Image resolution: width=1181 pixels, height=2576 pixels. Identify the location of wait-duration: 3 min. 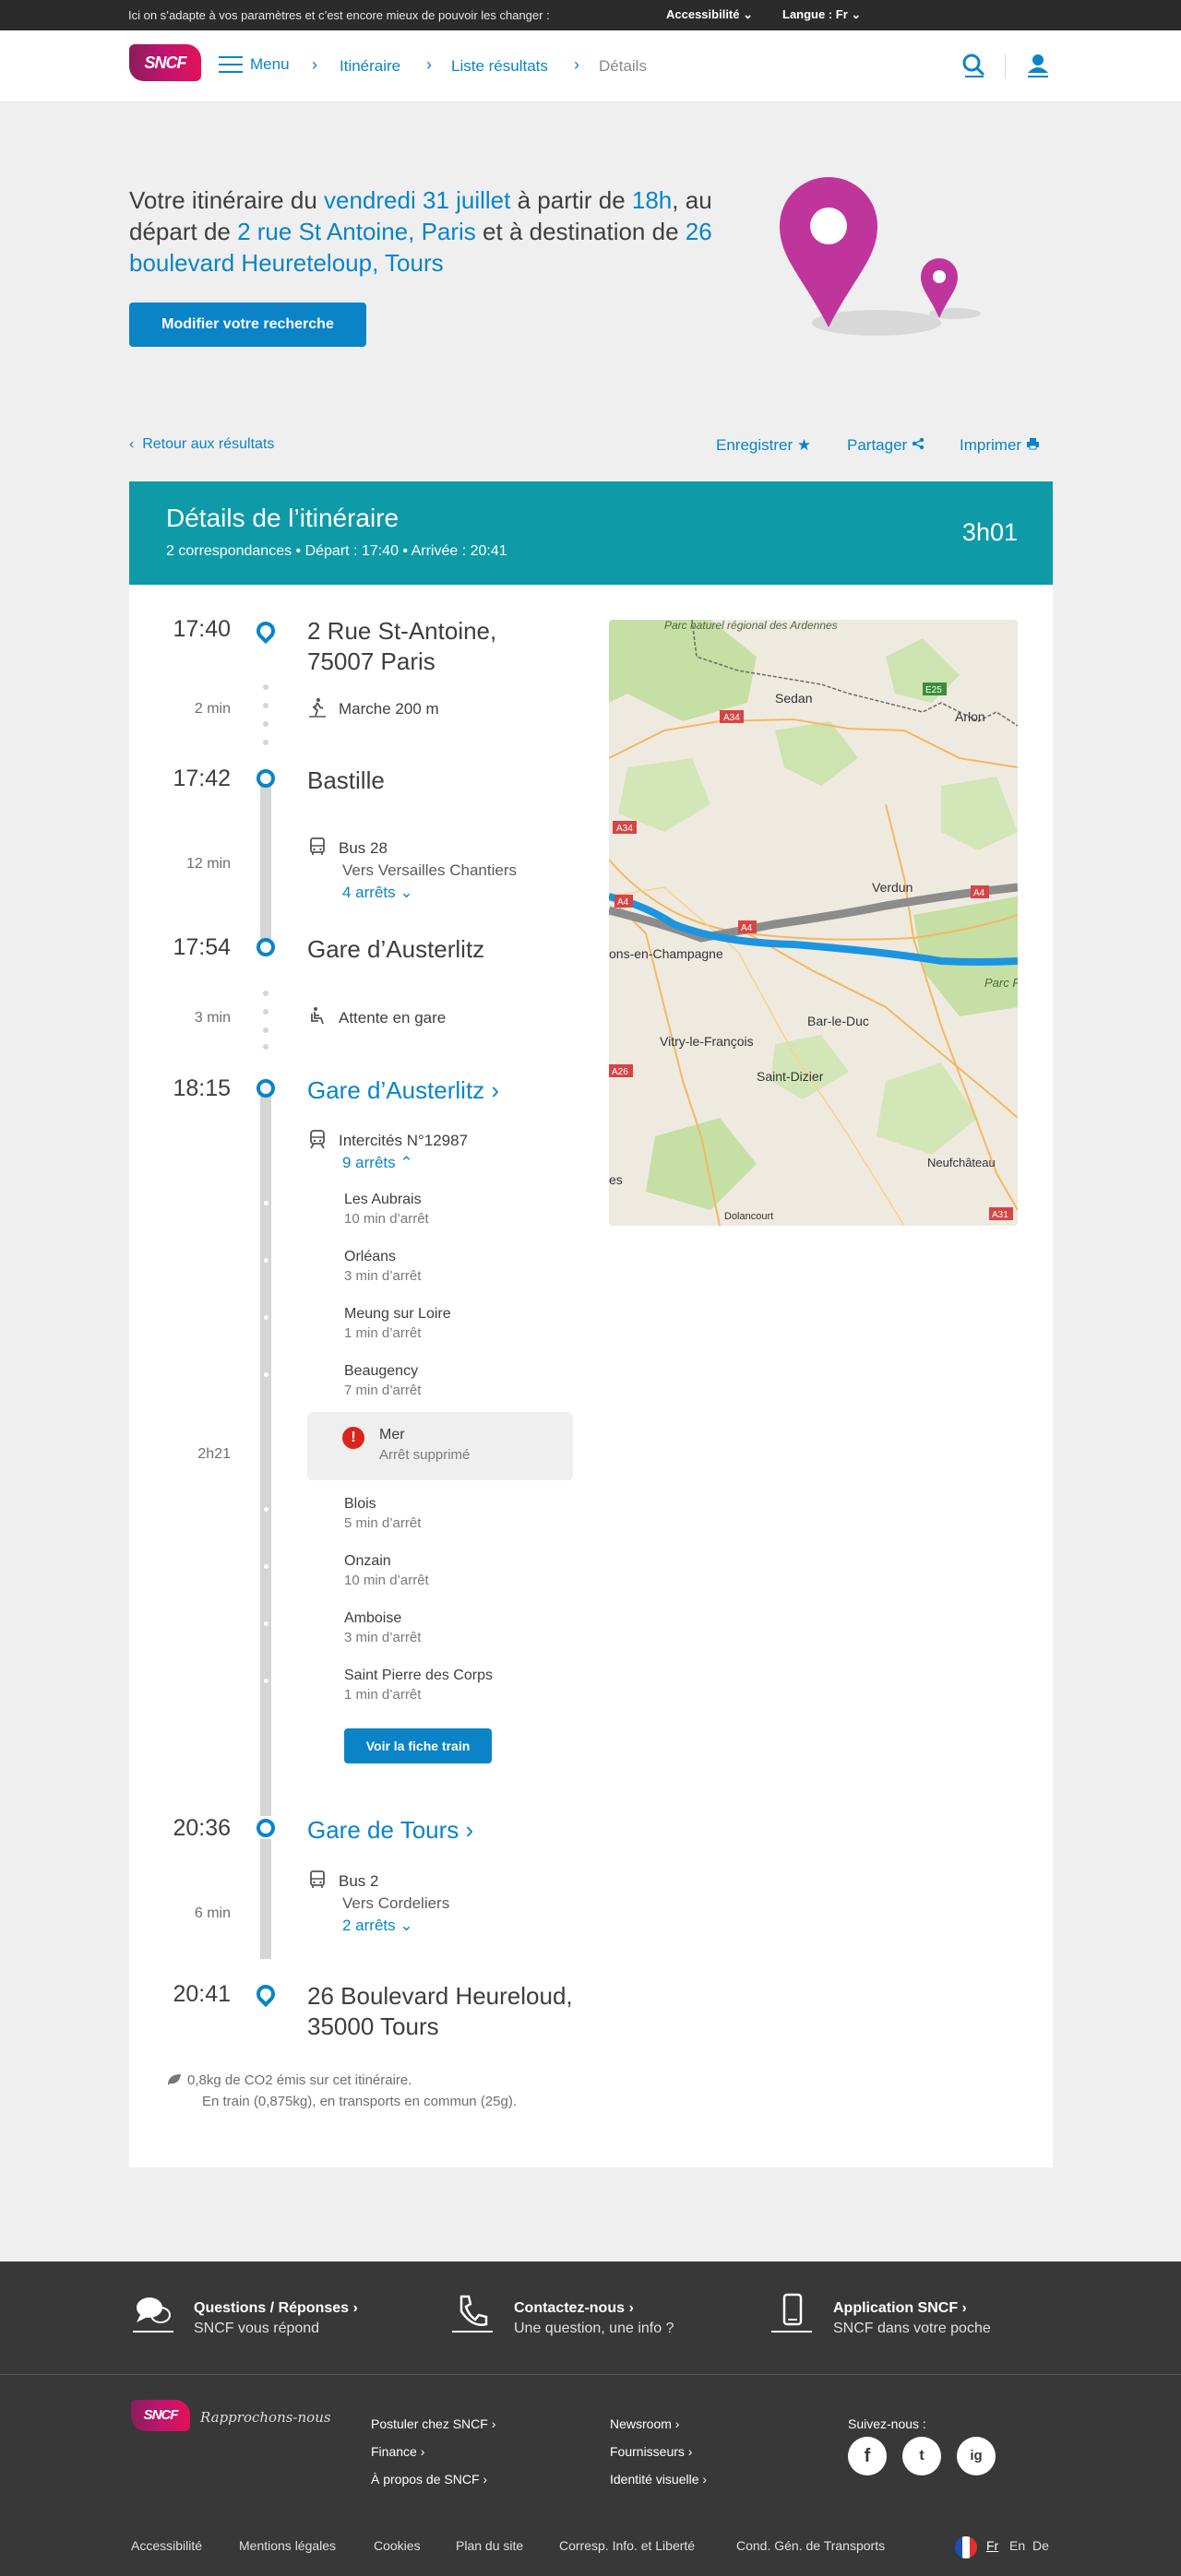
(212, 1018).